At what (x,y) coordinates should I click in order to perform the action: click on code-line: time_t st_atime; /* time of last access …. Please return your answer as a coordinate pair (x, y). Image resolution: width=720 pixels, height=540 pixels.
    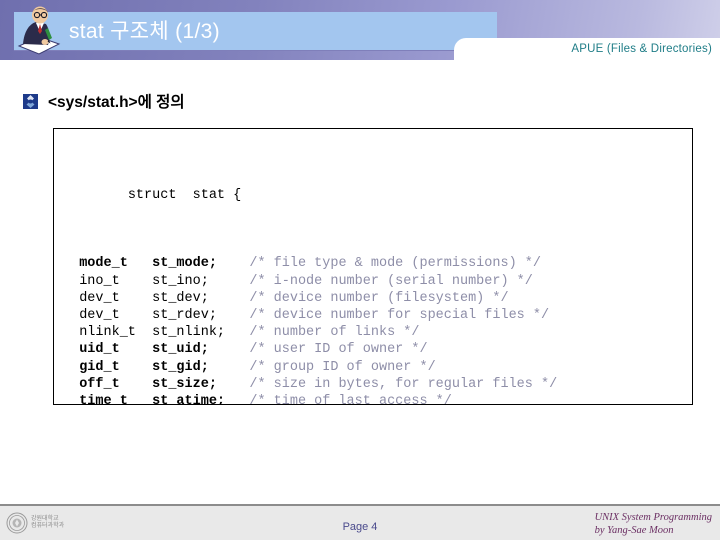
    Looking at the image, I should click on (322, 399).